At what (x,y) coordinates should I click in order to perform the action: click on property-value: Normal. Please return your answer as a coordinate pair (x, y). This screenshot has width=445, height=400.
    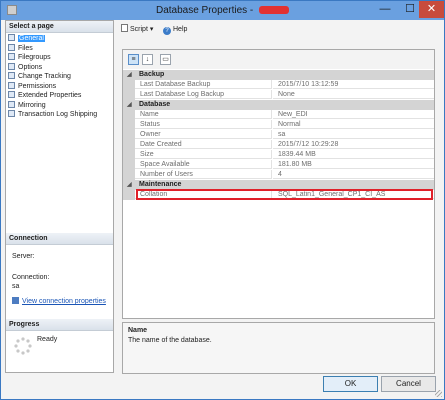
    Looking at the image, I should click on (353, 124).